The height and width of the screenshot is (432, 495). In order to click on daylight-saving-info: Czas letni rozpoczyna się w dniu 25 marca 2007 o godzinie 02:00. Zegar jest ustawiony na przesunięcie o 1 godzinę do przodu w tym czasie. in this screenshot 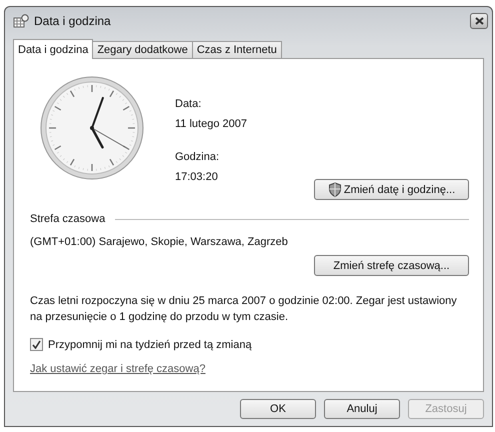, I will do `click(244, 309)`.